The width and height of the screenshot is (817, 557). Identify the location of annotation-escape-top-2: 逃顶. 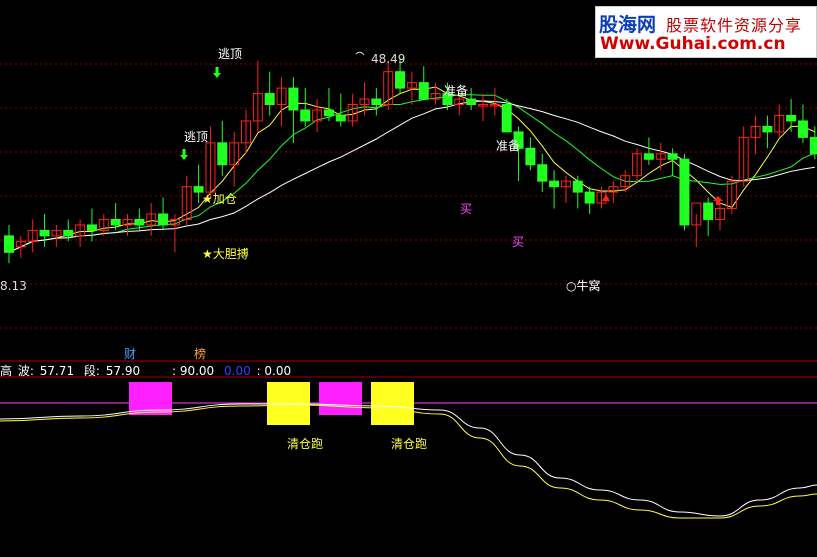
(196, 137).